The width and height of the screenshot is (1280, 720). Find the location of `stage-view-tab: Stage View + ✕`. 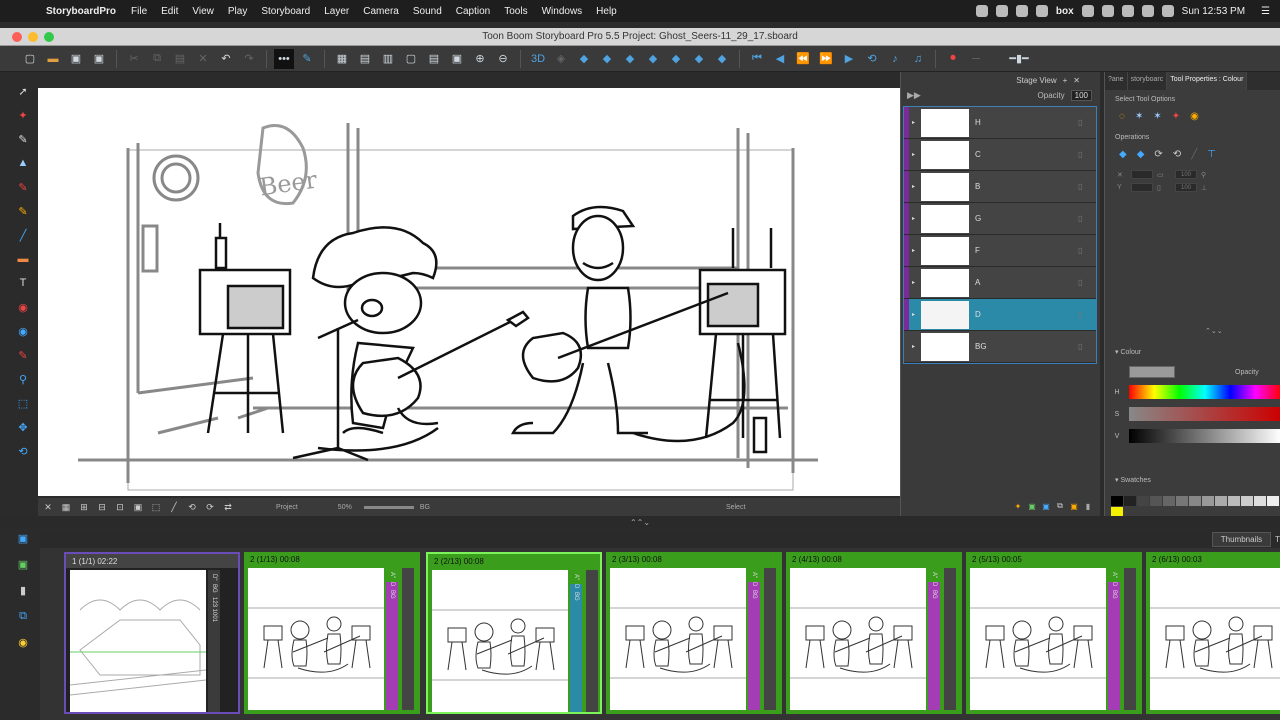

stage-view-tab: Stage View + ✕ is located at coordinates (1000, 80).